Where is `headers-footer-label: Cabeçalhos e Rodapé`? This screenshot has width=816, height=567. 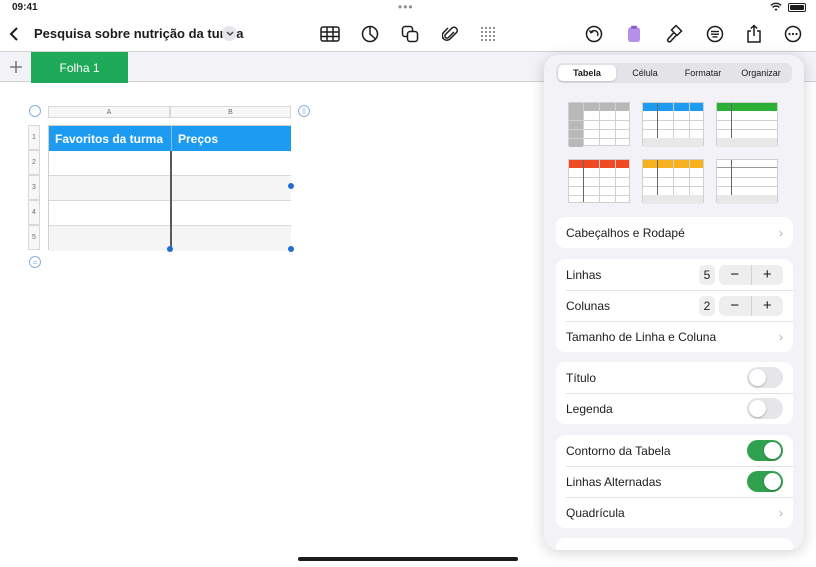 headers-footer-label: Cabeçalhos e Rodapé is located at coordinates (625, 232).